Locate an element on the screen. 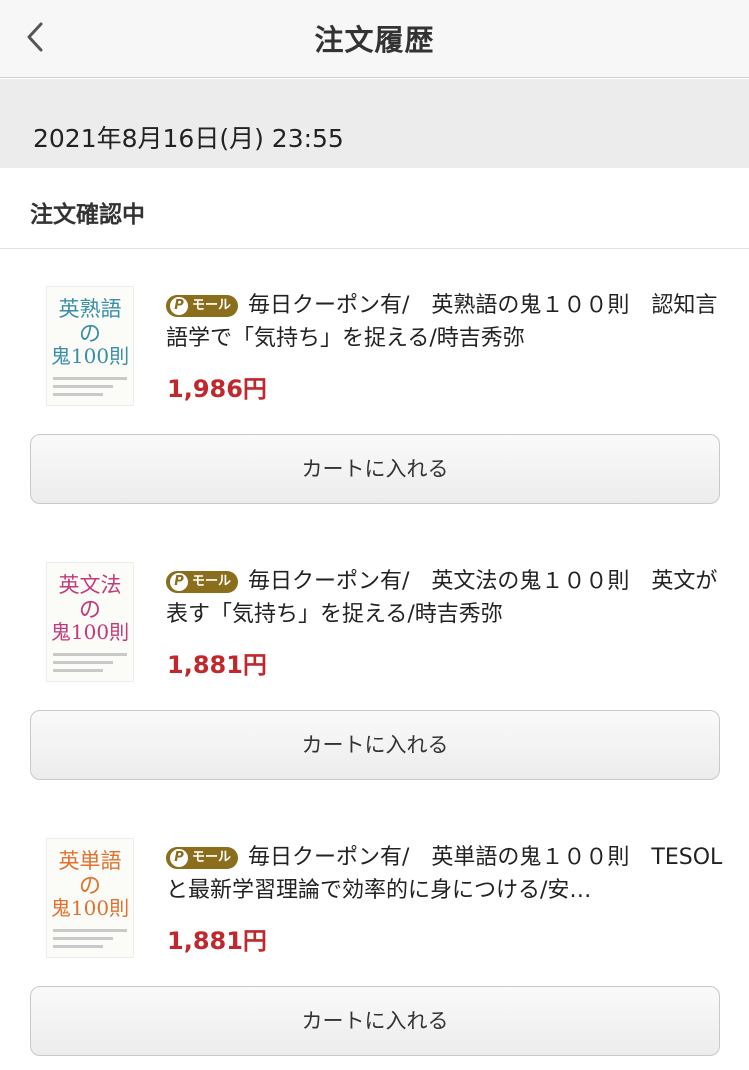 The width and height of the screenshot is (749, 1070). product-title: 毎日クーポン有/ 英熟語の鬼１００則 認知言語学で「気持ち」を捉える/時吉秀弥 is located at coordinates (446, 322).